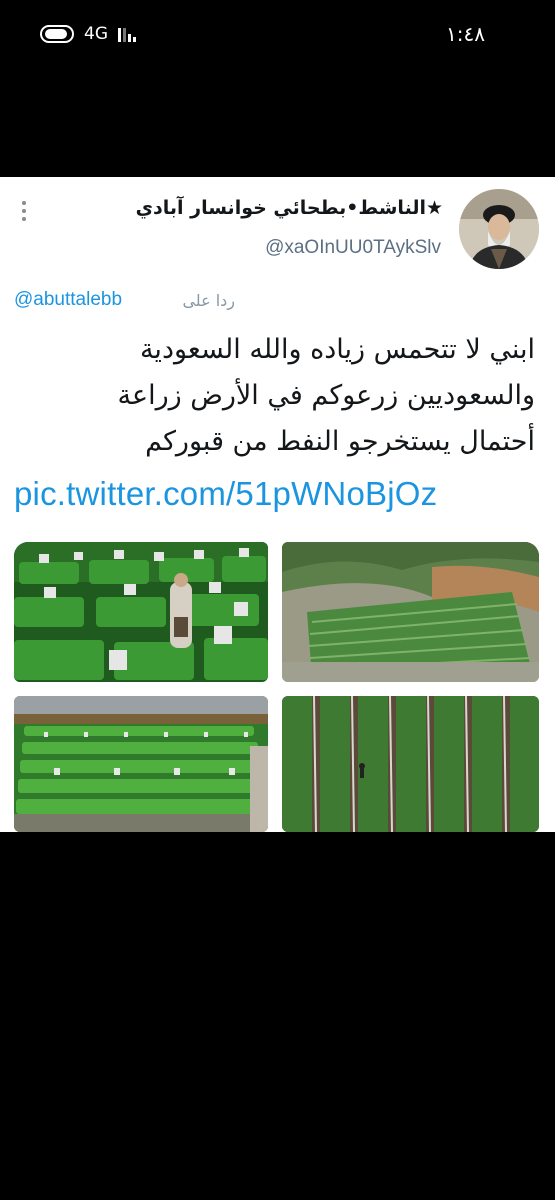 The image size is (555, 1200). Describe the element at coordinates (499, 229) in the screenshot. I see `avatar` at that location.